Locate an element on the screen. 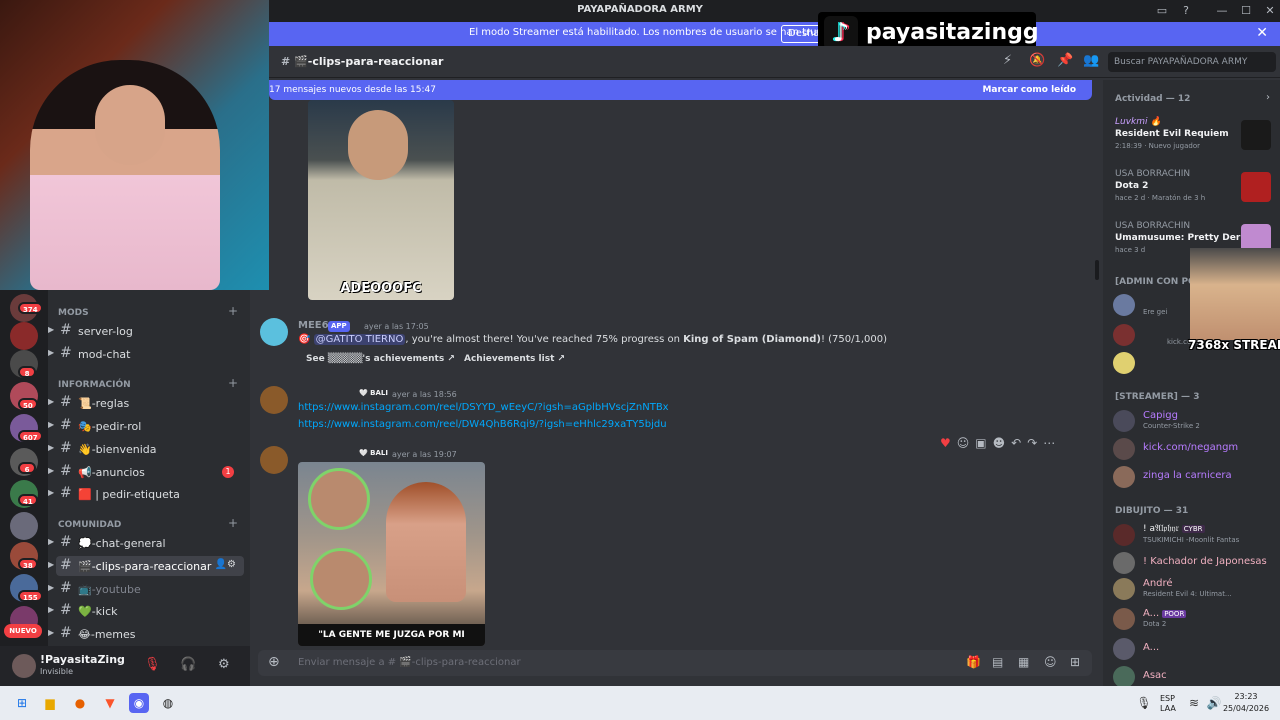 The image size is (1280, 720). microphone-icon: 🎙 is located at coordinates (1144, 703).